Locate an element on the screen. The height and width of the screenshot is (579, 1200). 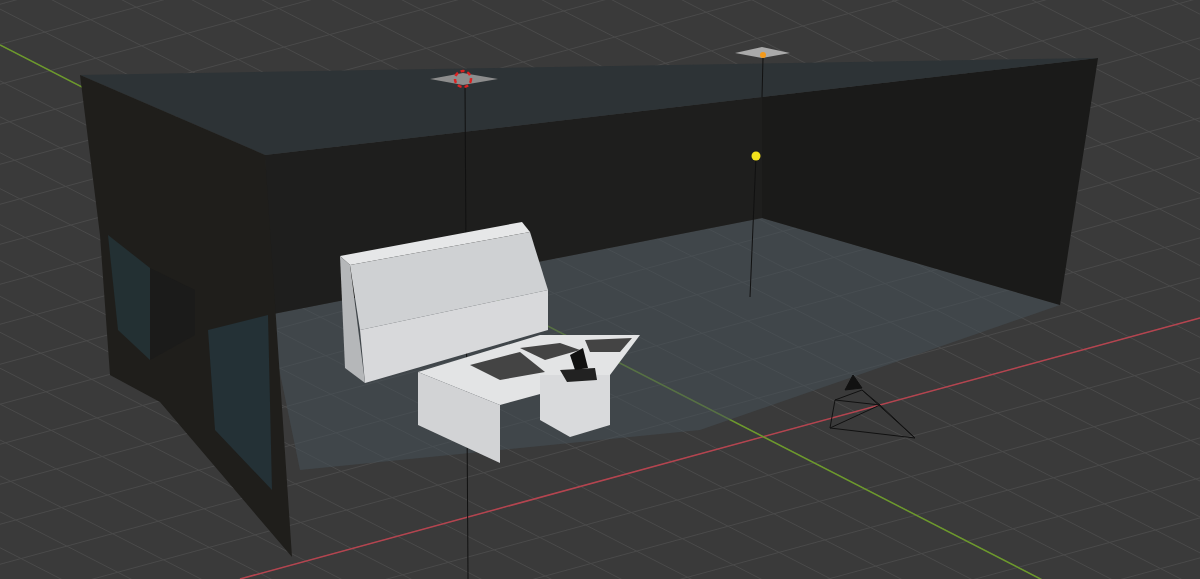
camera-icon is located at coordinates (872, 406).